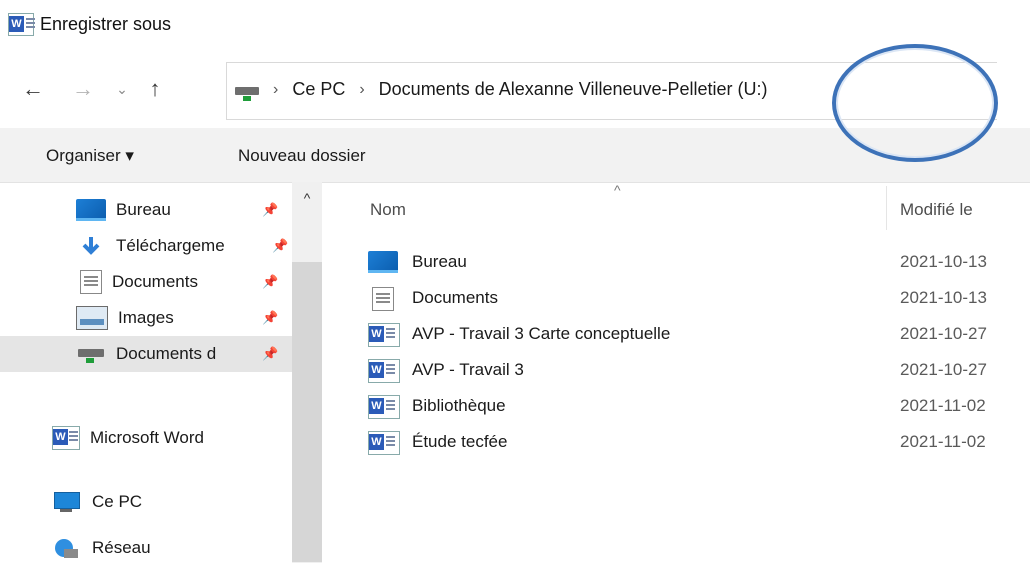  Describe the element at coordinates (307, 412) in the screenshot. I see `scrollbar-thumb` at that location.